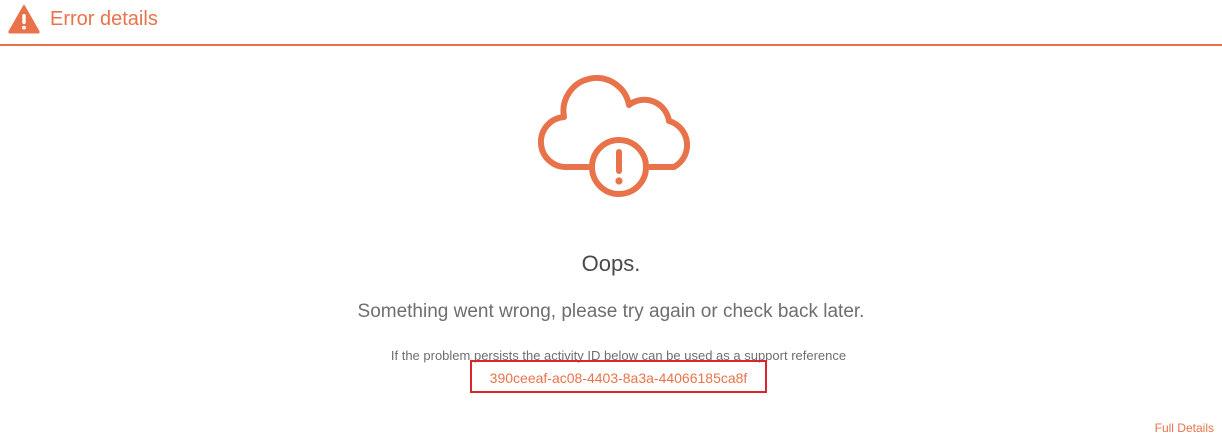 The image size is (1222, 443). Describe the element at coordinates (614, 136) in the screenshot. I see `cloud-error-icon` at that location.